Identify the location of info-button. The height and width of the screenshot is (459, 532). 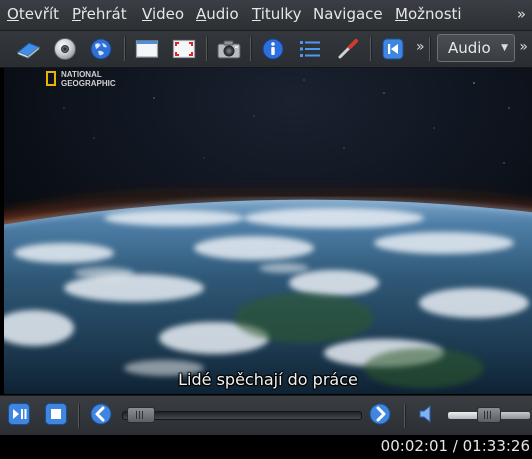
(273, 49).